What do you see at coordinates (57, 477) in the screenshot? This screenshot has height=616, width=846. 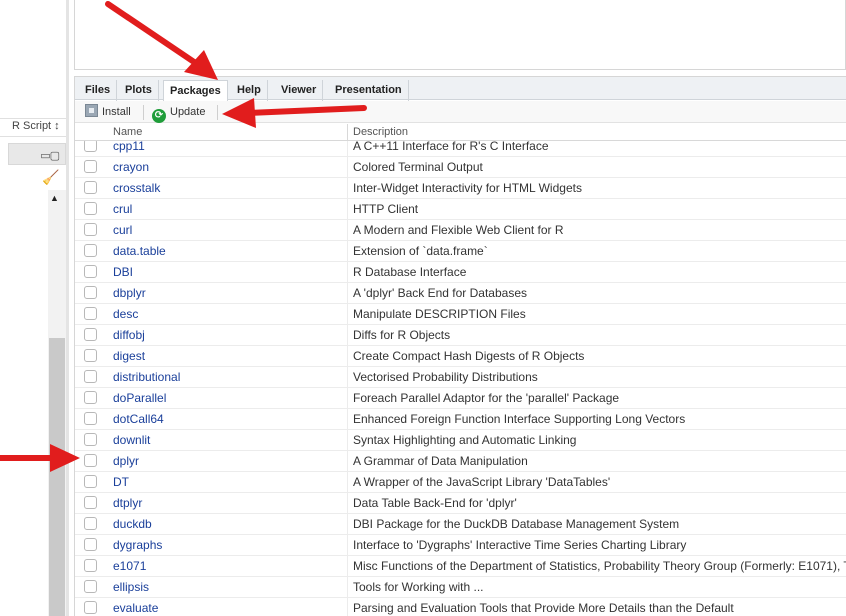 I see `scrollbar-thumb` at bounding box center [57, 477].